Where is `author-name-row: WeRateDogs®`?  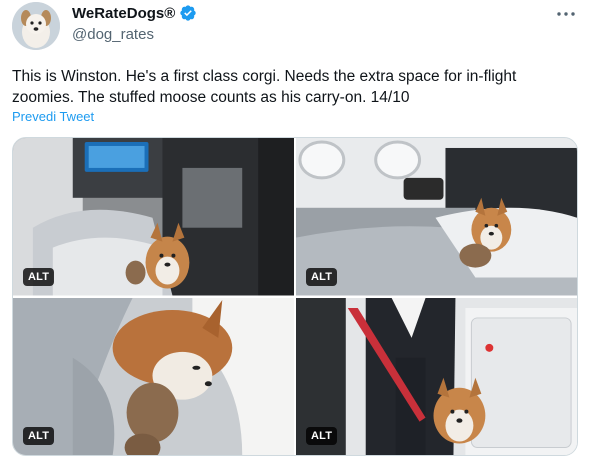 author-name-row: WeRateDogs® is located at coordinates (134, 13).